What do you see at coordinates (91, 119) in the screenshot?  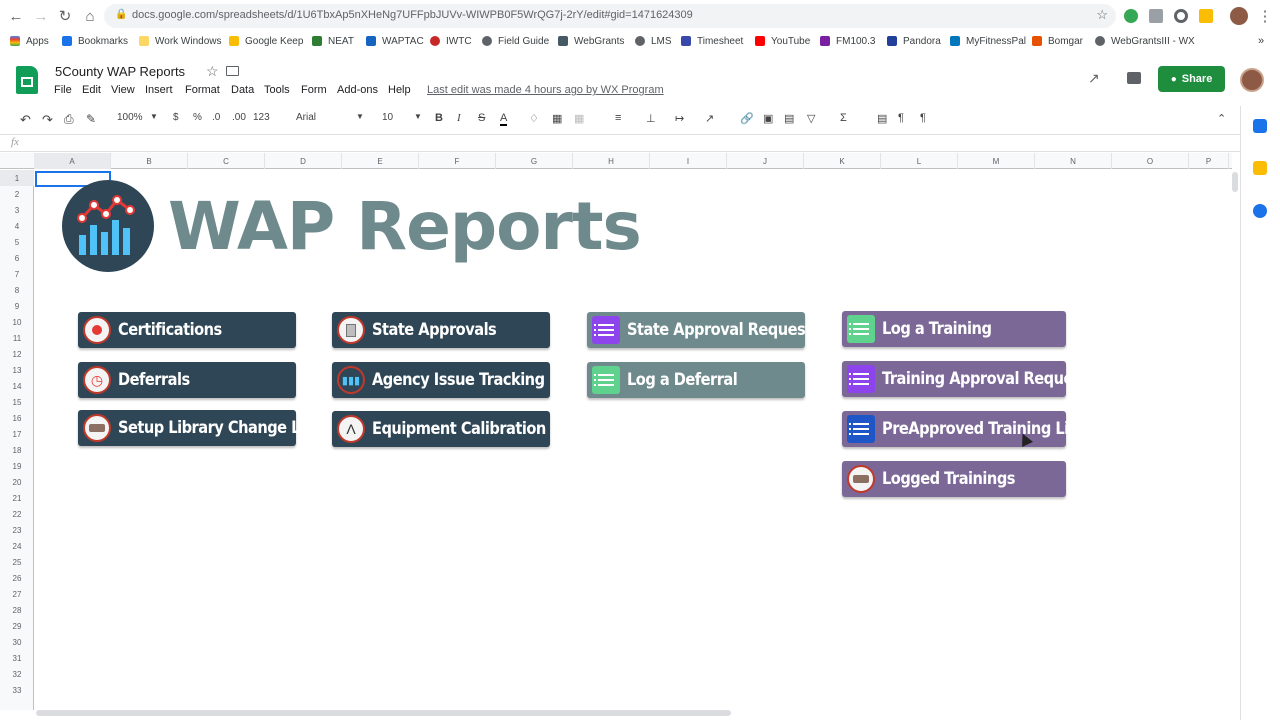 I see `paint-format-icon: ✎` at bounding box center [91, 119].